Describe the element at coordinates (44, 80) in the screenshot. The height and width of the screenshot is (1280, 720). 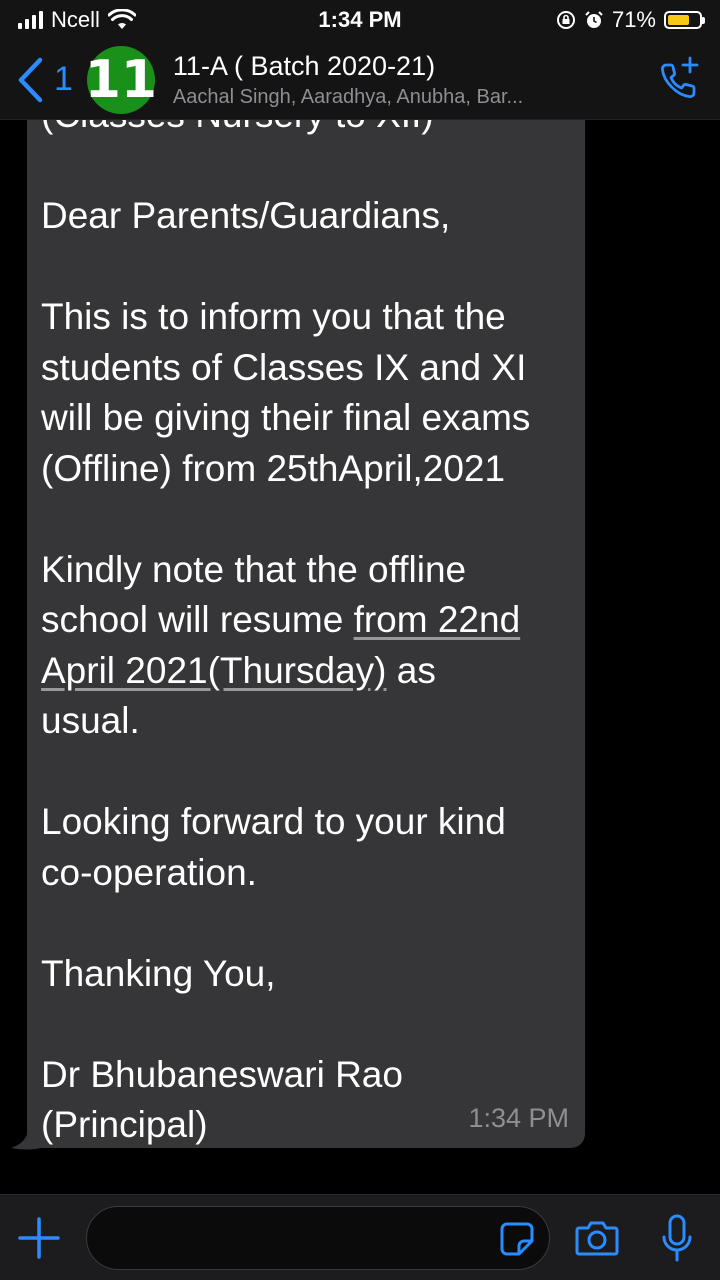
I see `back-button: 1` at that location.